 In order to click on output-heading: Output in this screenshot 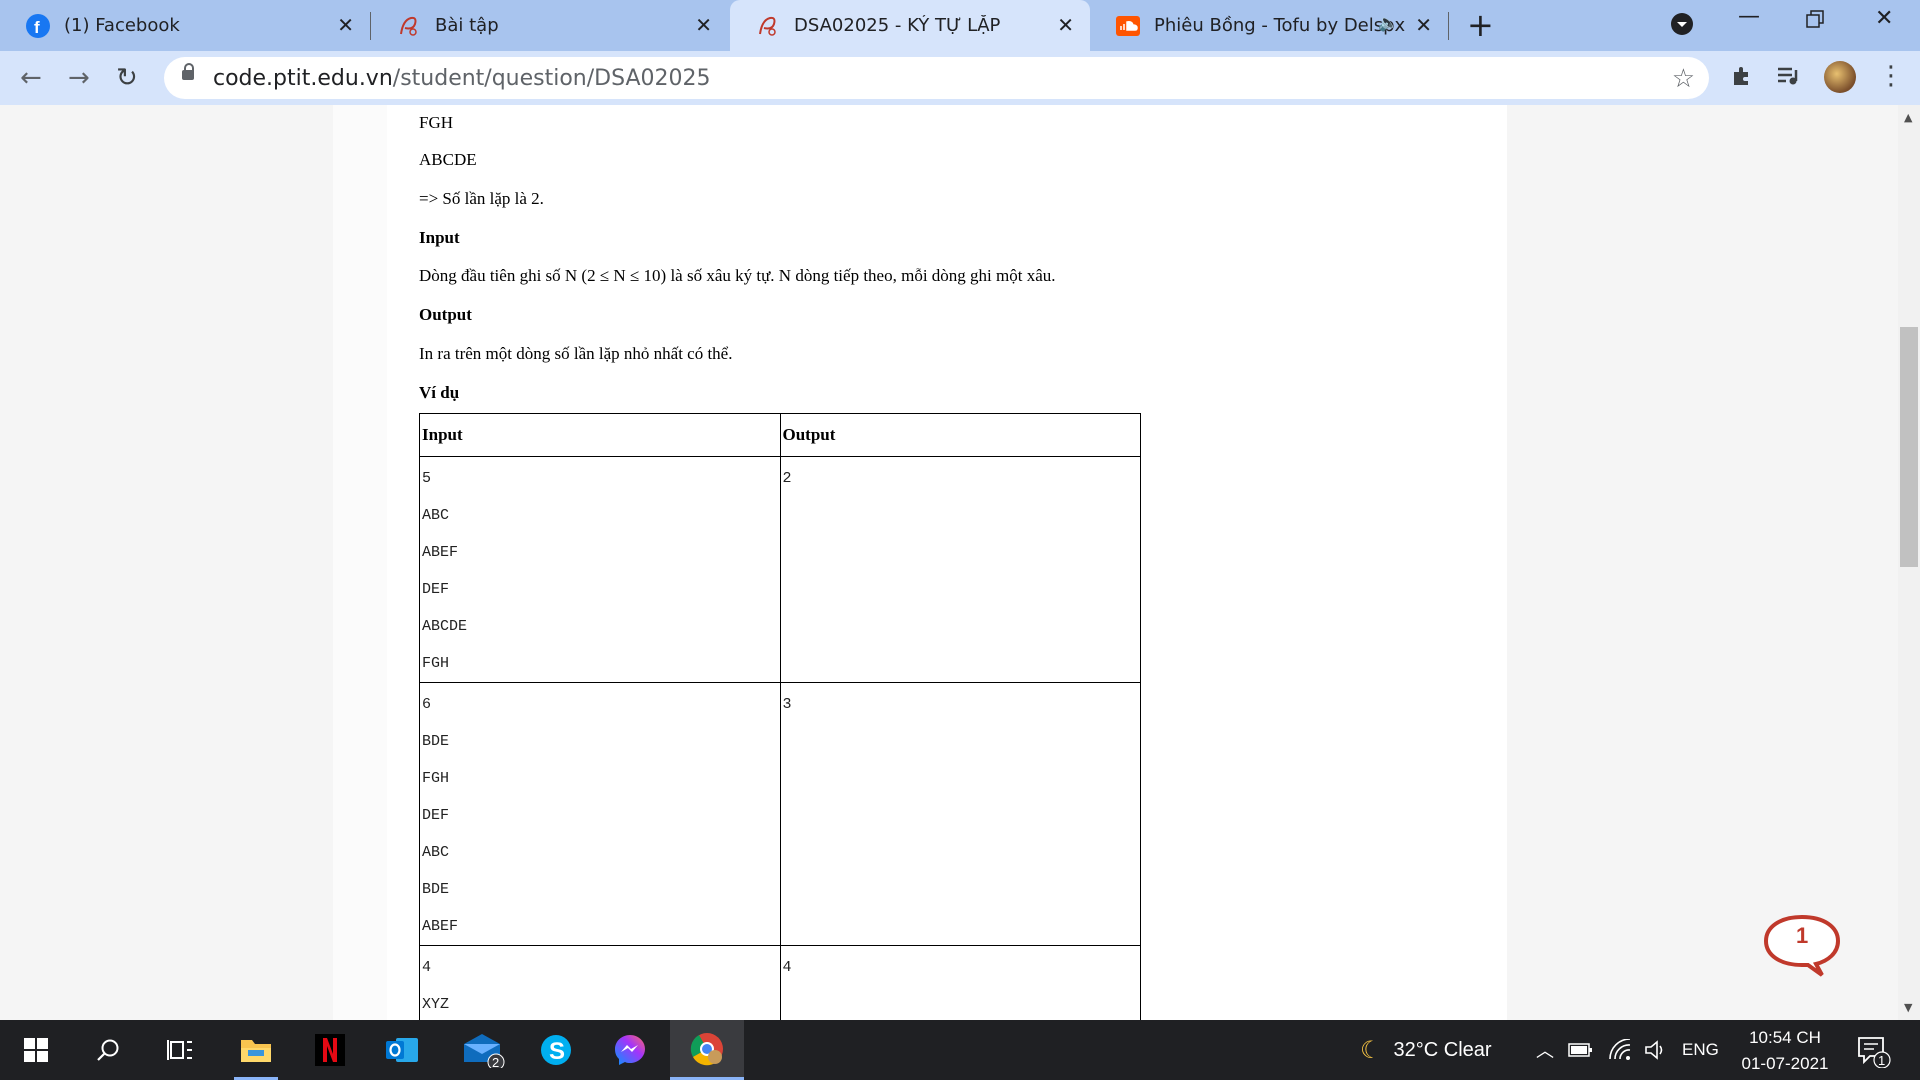, I will do `click(445, 314)`.